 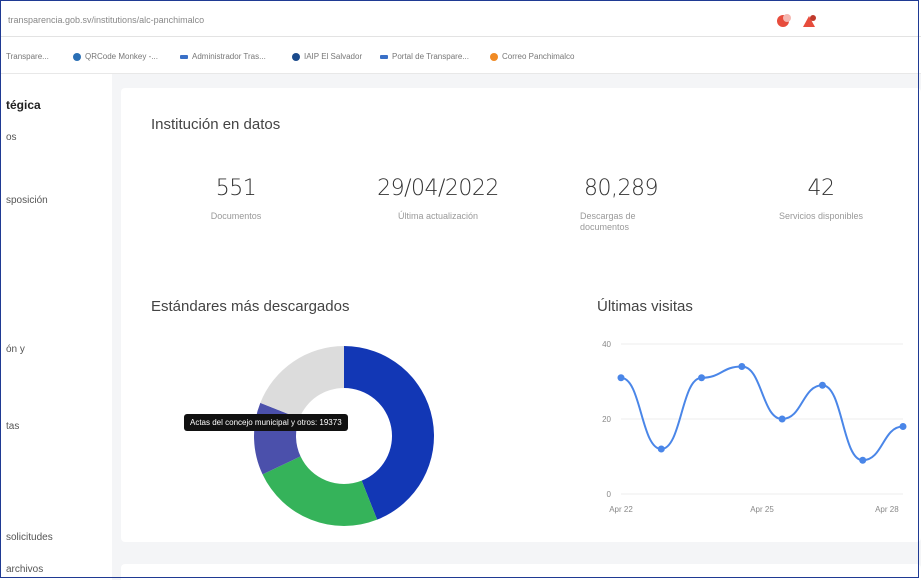 I want to click on stat-label: Servicios disponibles, so click(x=821, y=216).